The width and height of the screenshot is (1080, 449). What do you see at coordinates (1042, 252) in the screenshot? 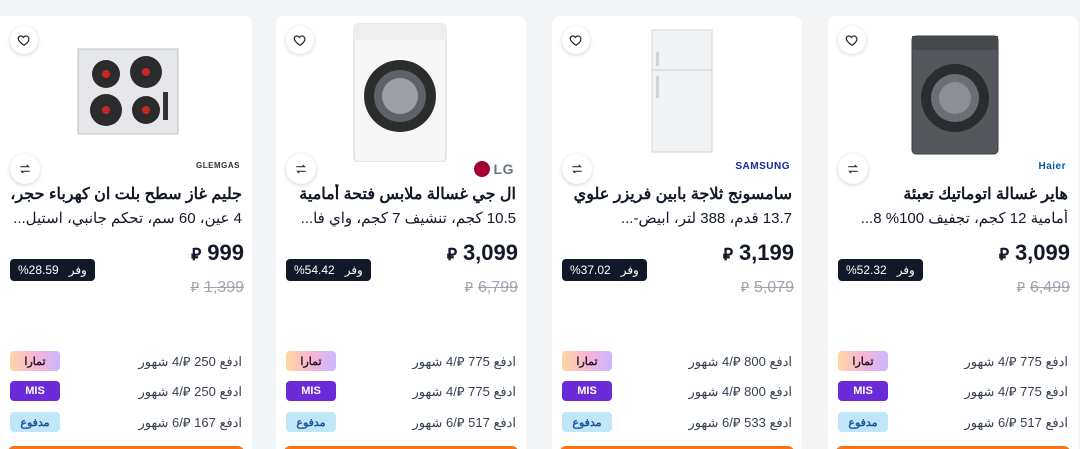
I see `price-value: 3,099` at bounding box center [1042, 252].